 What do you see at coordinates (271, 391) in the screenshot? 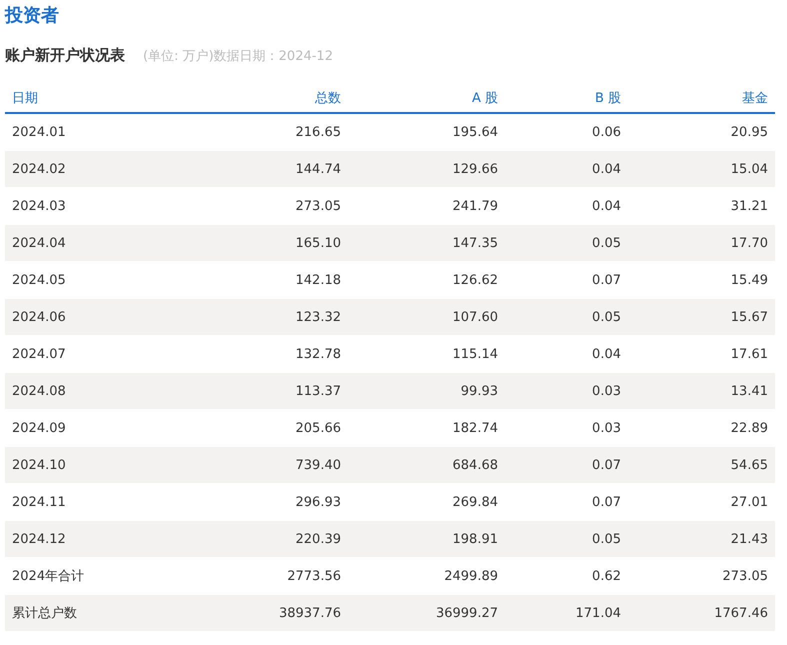
I see `table-cell: 113.37` at bounding box center [271, 391].